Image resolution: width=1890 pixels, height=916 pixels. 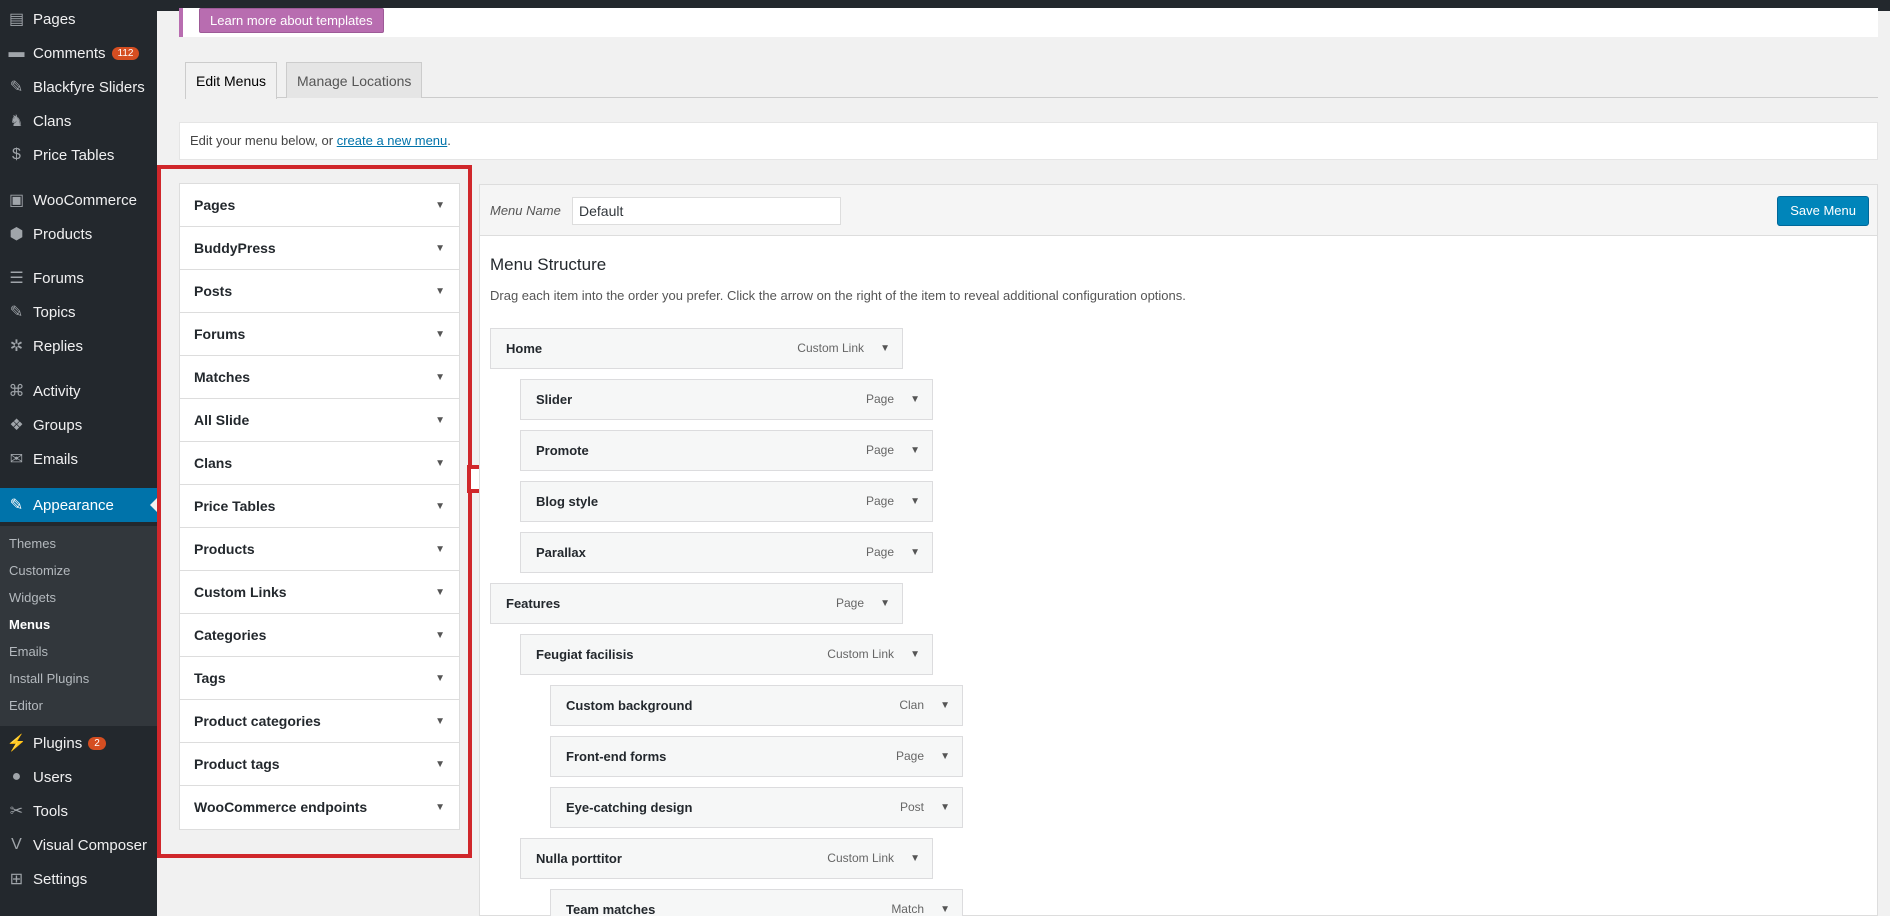 What do you see at coordinates (726, 501) in the screenshot?
I see `menu-item: Blog style Page ▼` at bounding box center [726, 501].